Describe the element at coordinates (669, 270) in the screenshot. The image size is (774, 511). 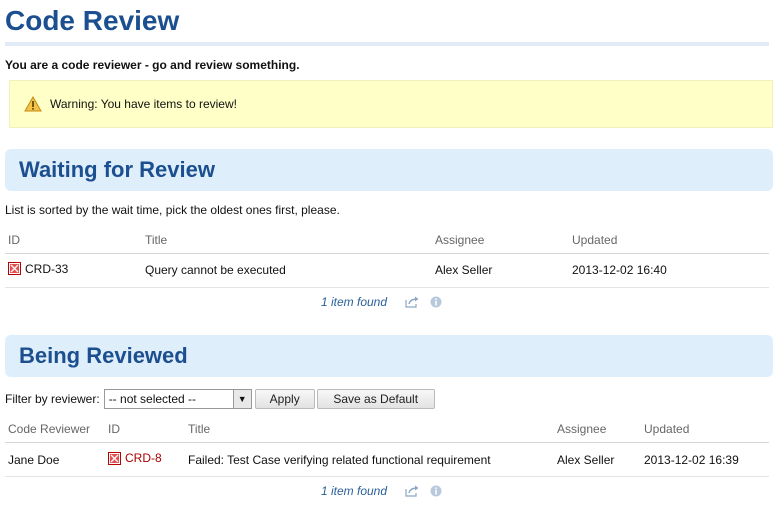
I see `updated-cell: 2013-12-02 16:40` at that location.